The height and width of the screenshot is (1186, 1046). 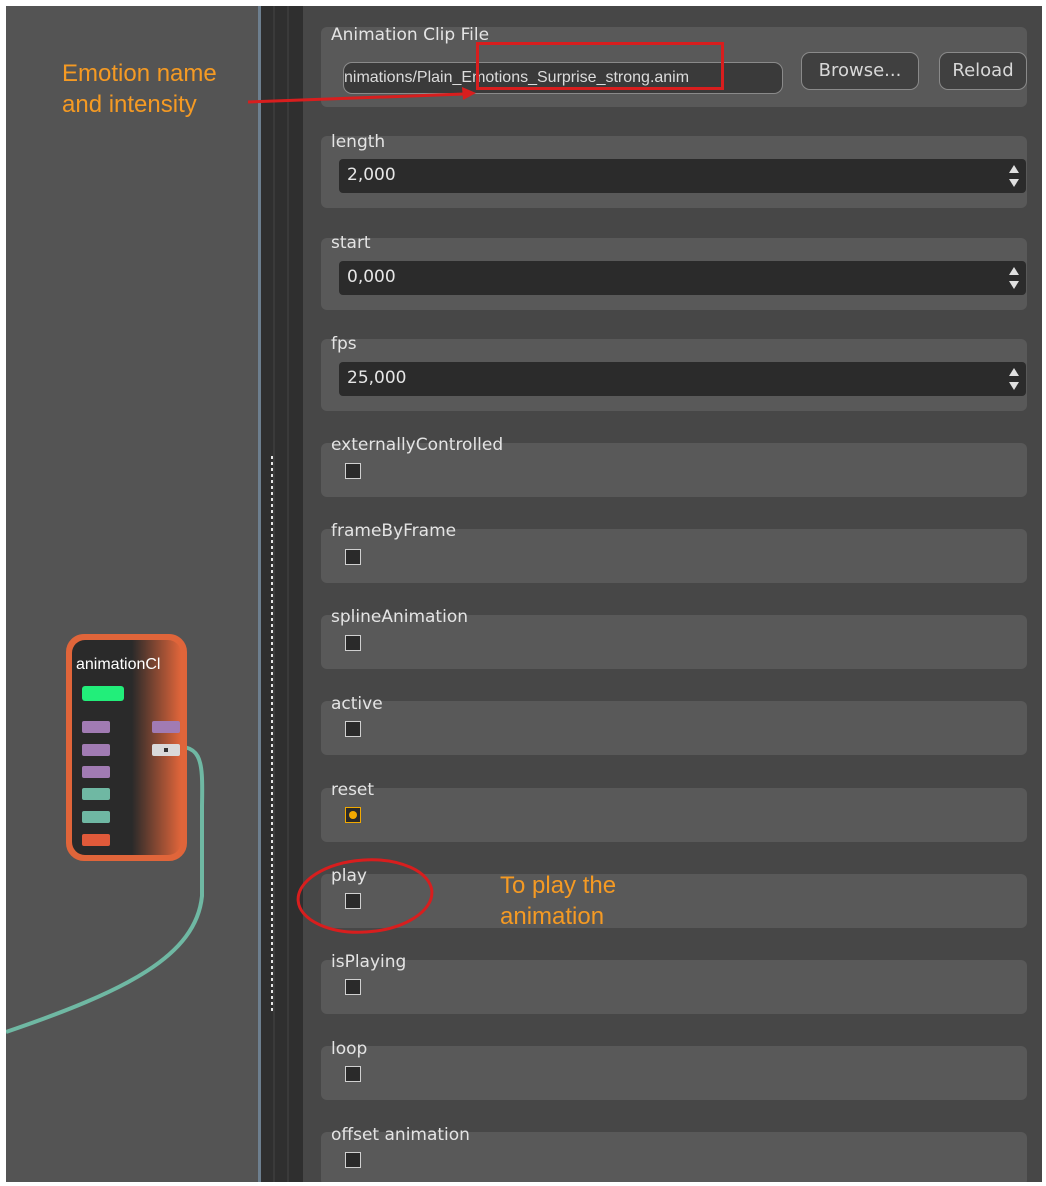 I want to click on play-annotation: To play the animation, so click(x=558, y=901).